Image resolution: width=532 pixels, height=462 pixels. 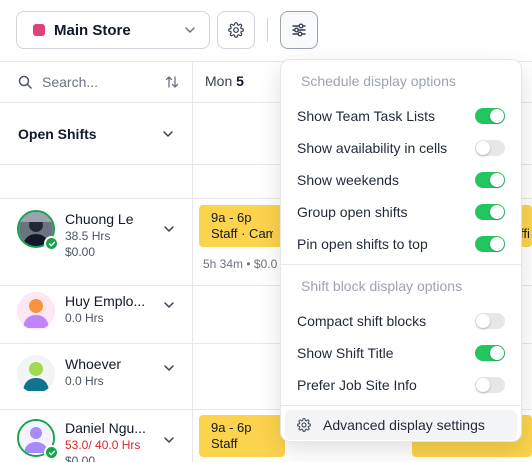 I want to click on open-shifts-toggle: Open Shifts, so click(x=96, y=134).